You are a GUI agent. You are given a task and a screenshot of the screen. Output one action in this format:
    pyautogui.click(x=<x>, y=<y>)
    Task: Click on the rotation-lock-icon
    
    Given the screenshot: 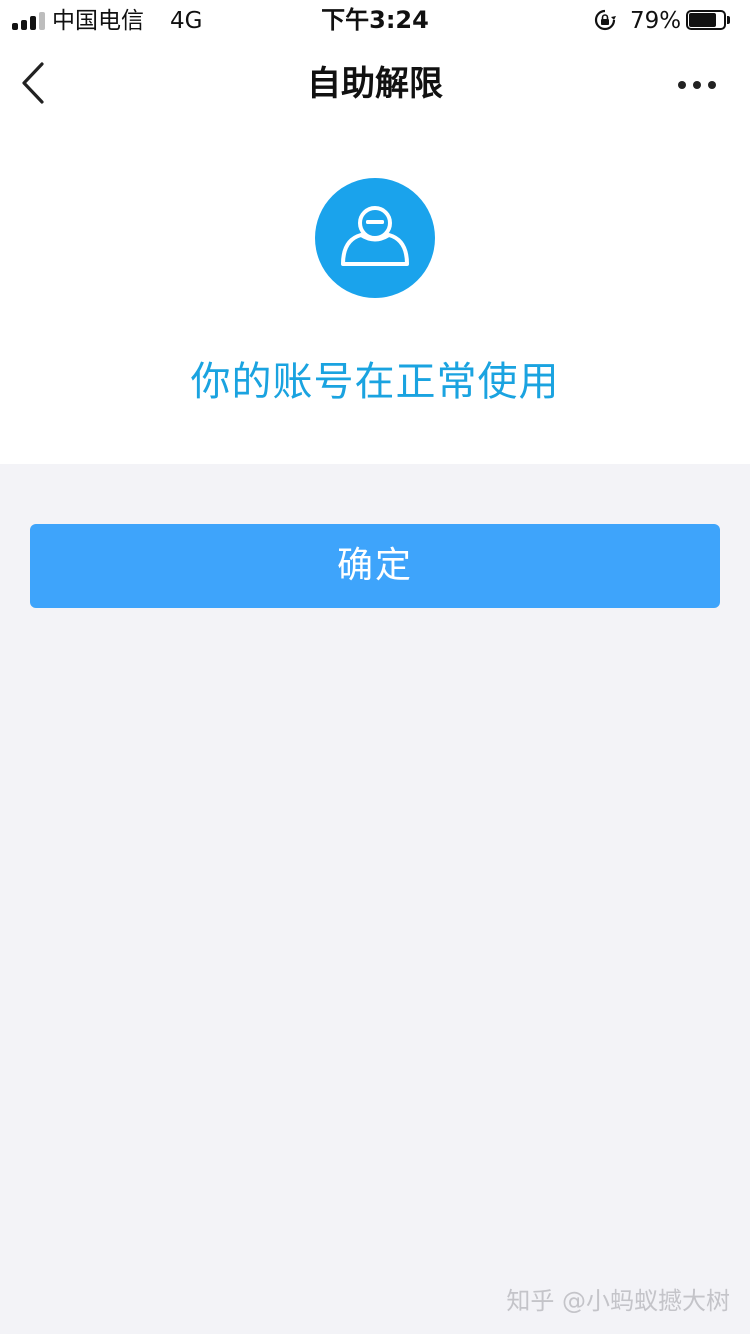 What is the action you would take?
    pyautogui.click(x=605, y=20)
    